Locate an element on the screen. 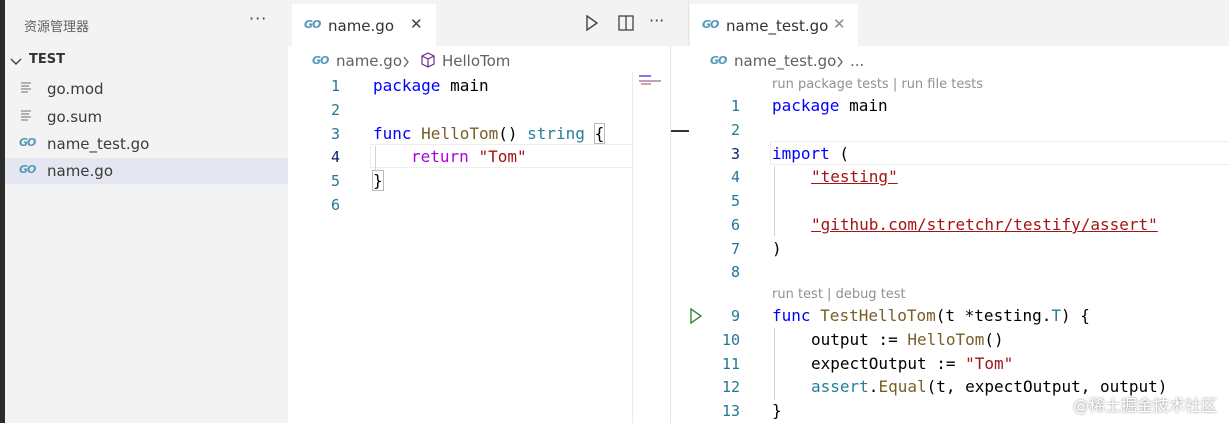  file-label: name.go is located at coordinates (80, 171).